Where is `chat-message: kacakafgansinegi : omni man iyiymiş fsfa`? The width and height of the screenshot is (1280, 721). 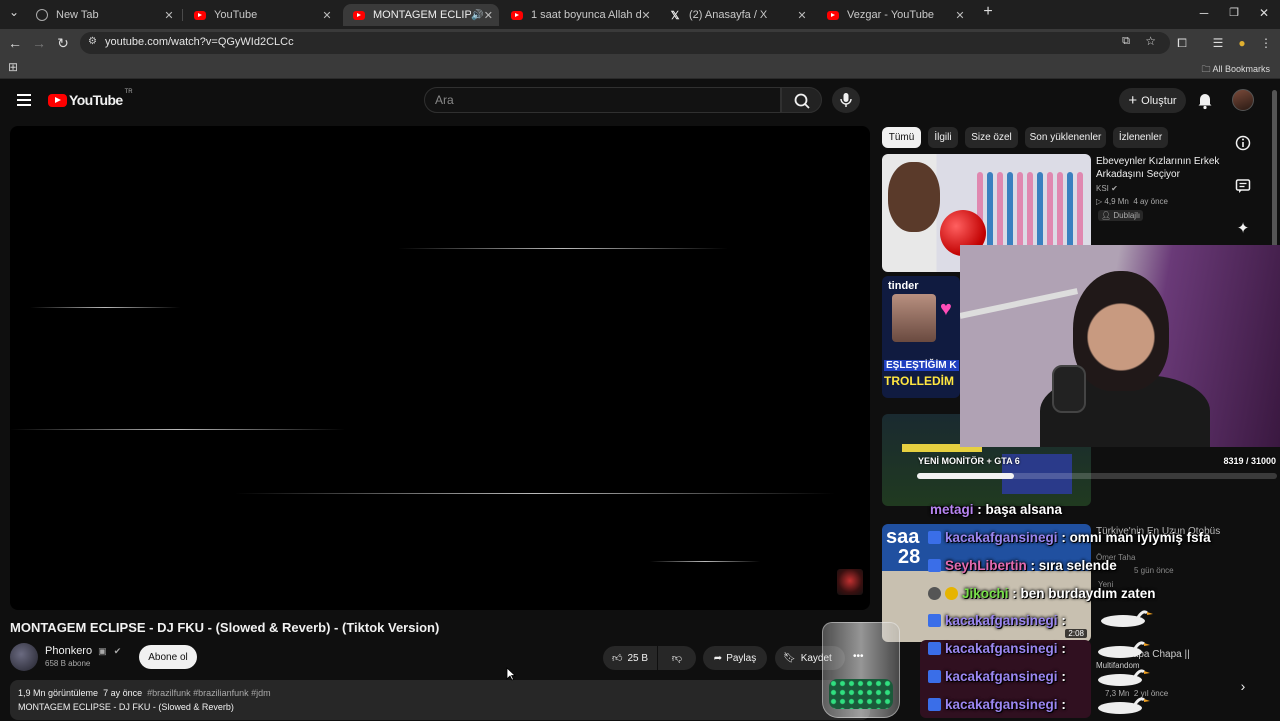 chat-message: kacakafgansinegi : omni man iyiymiş fsfa is located at coordinates (1069, 537).